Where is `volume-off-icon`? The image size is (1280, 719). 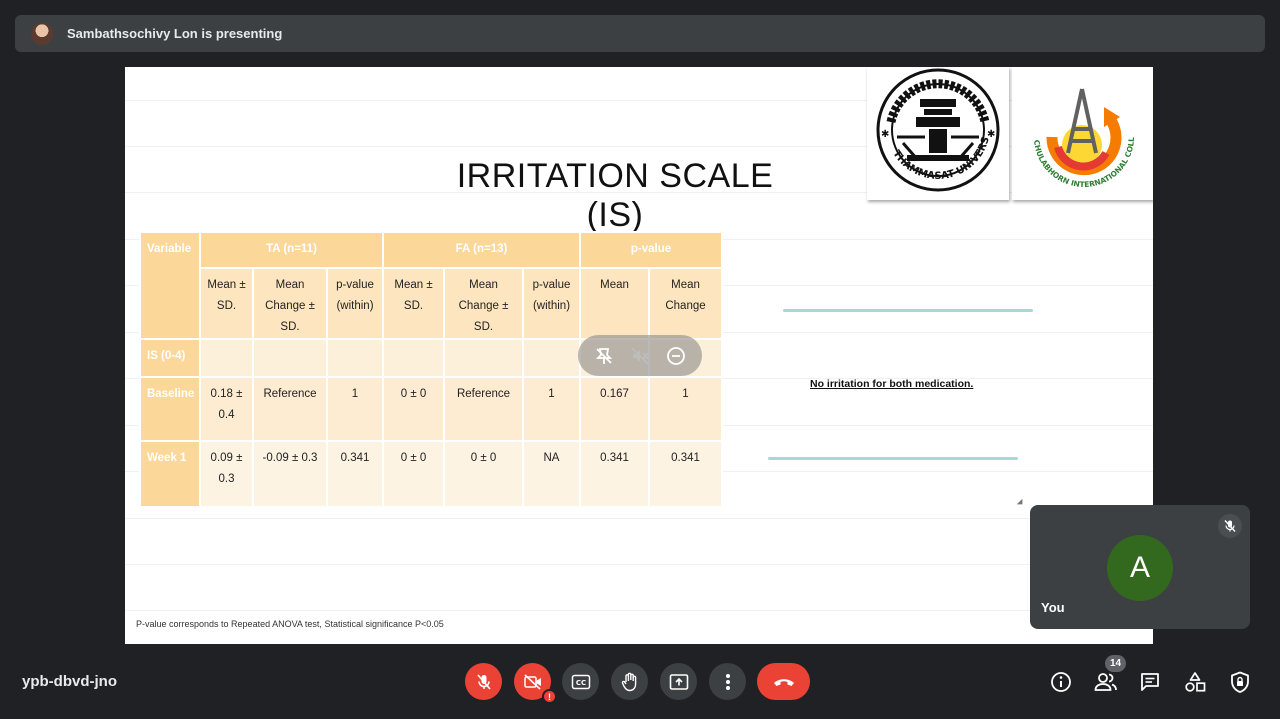 volume-off-icon is located at coordinates (640, 355).